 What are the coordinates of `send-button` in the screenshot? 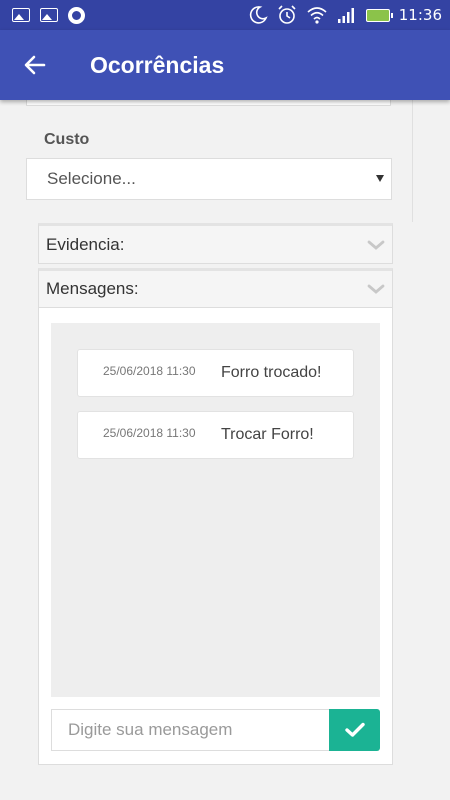 It's located at (354, 730).